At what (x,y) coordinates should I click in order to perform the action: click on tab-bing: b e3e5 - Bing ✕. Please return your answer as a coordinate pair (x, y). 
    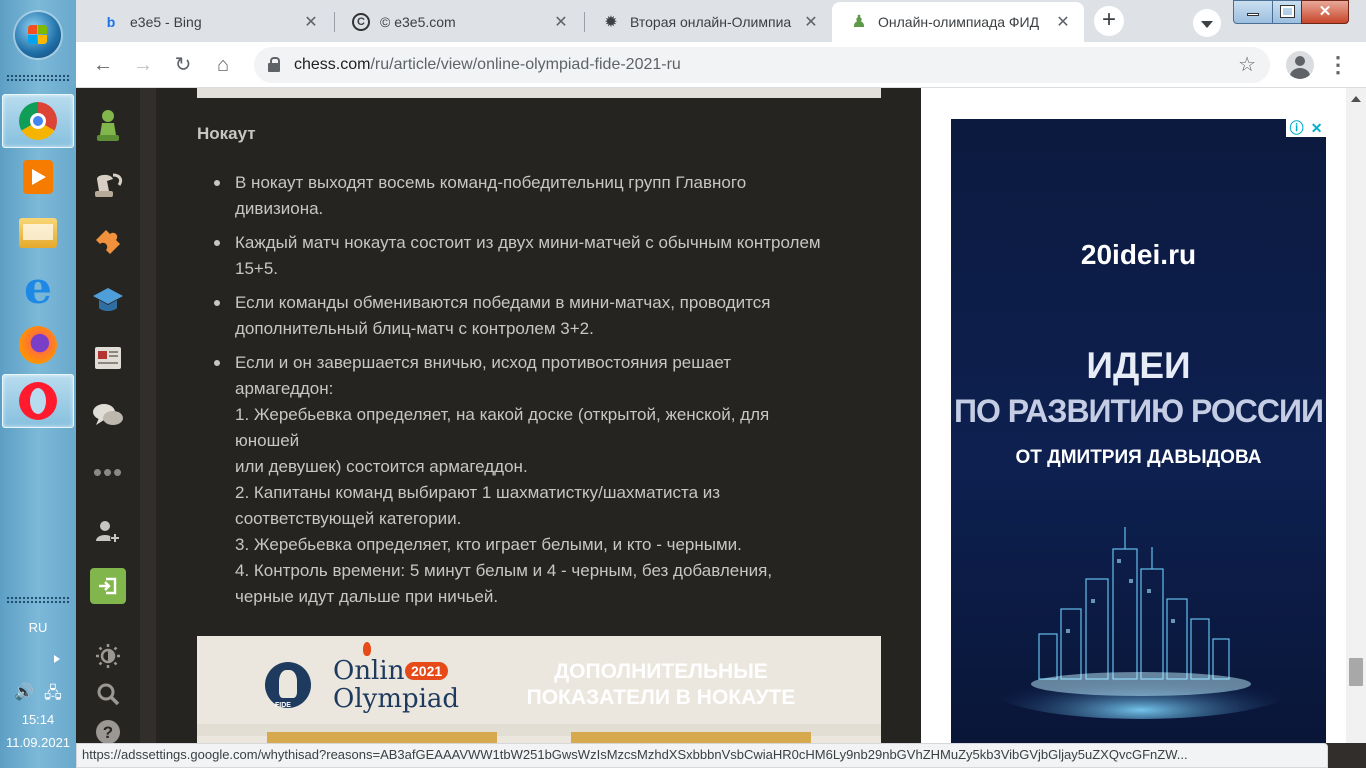
    Looking at the image, I should click on (208, 22).